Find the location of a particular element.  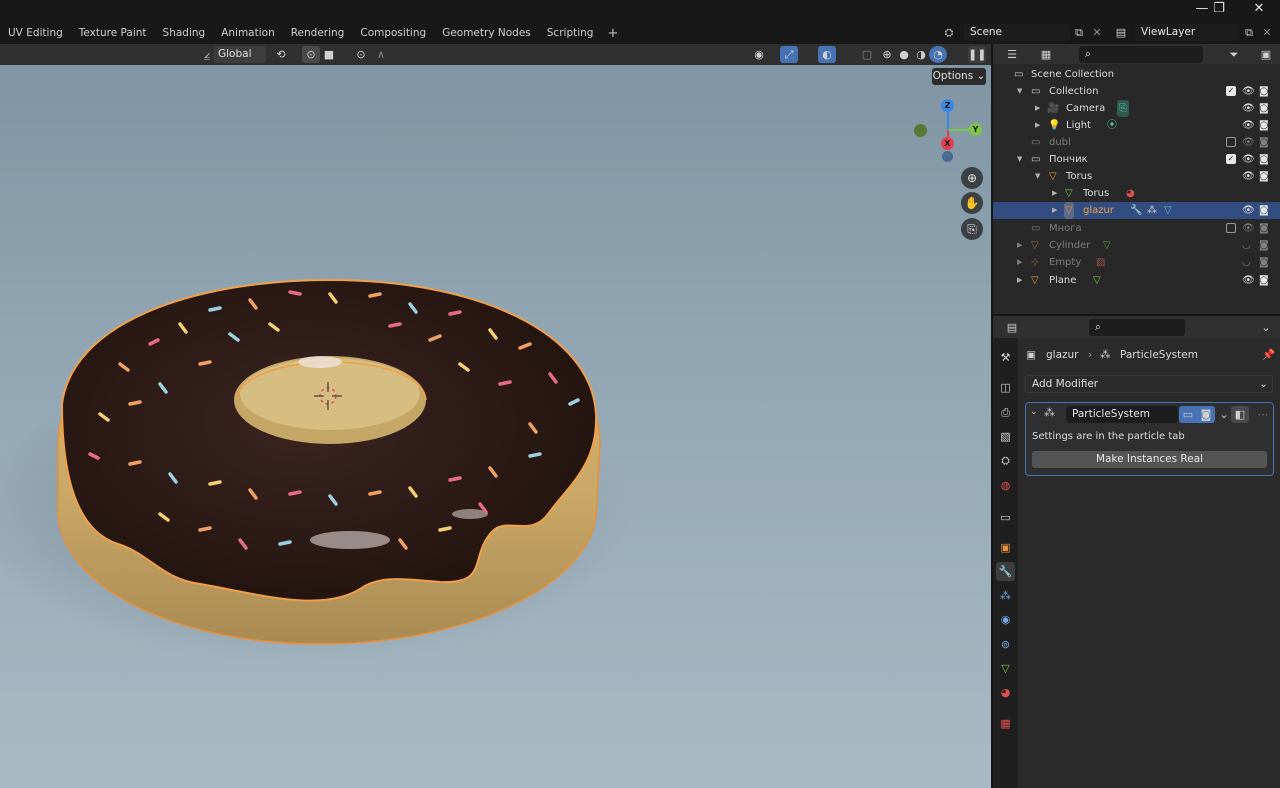

material-tab-icon: ◕ is located at coordinates (1005, 692).